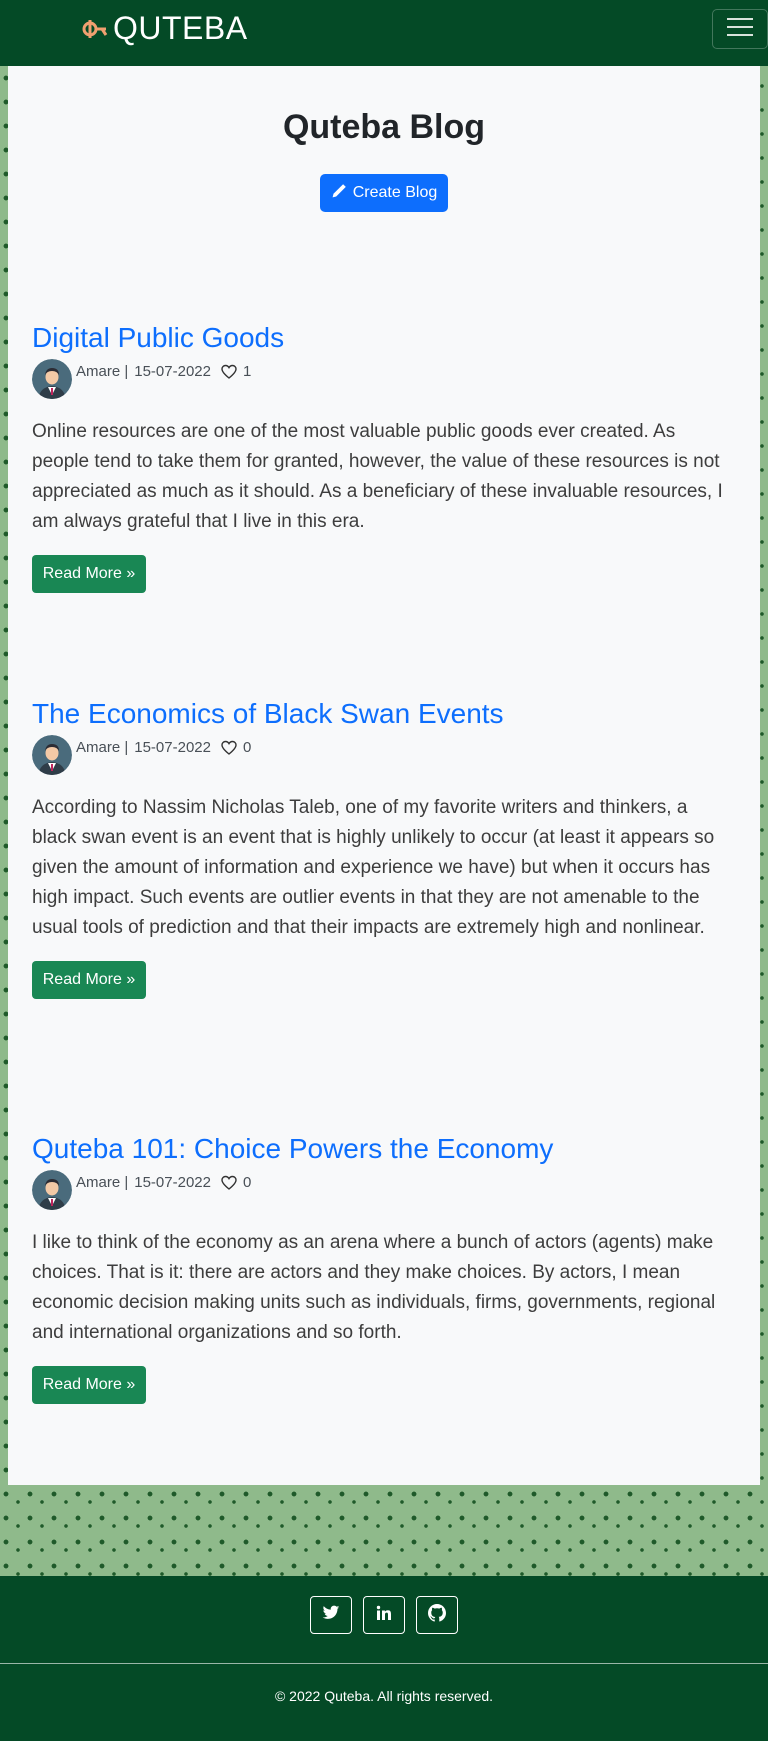 The height and width of the screenshot is (1741, 768). I want to click on post-meta: Amare | 15-07-2022 1, so click(384, 381).